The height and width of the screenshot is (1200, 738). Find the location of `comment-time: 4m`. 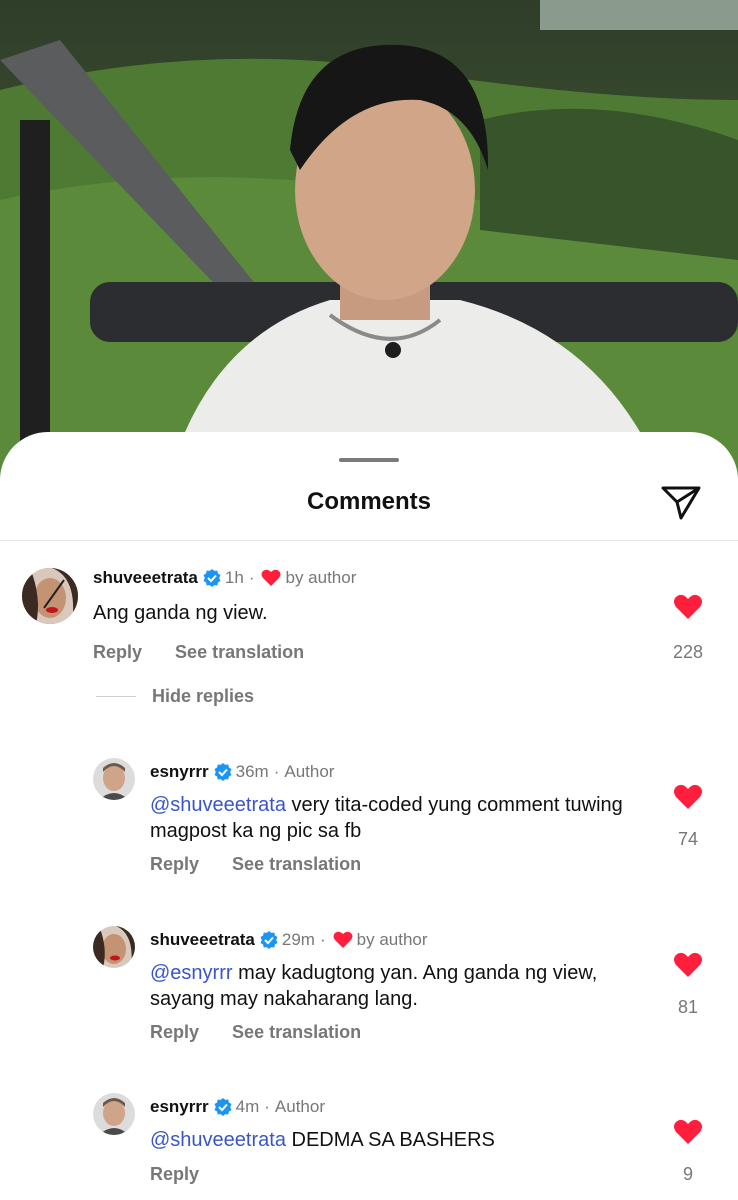

comment-time: 4m is located at coordinates (247, 1106).